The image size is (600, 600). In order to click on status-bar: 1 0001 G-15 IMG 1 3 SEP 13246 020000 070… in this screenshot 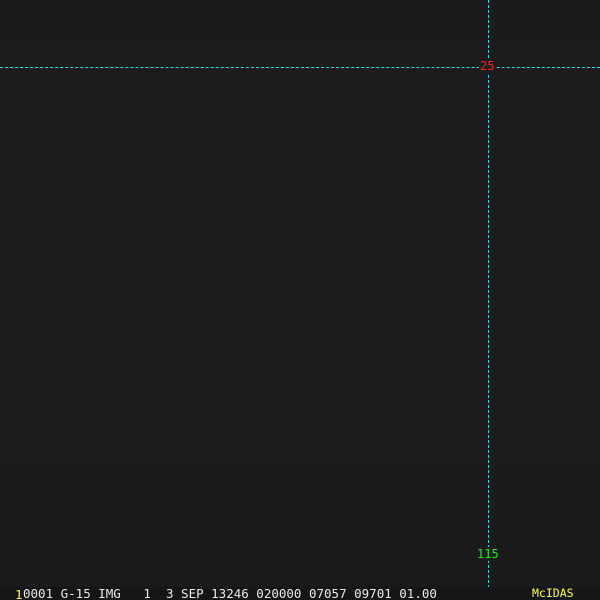, I will do `click(300, 593)`.